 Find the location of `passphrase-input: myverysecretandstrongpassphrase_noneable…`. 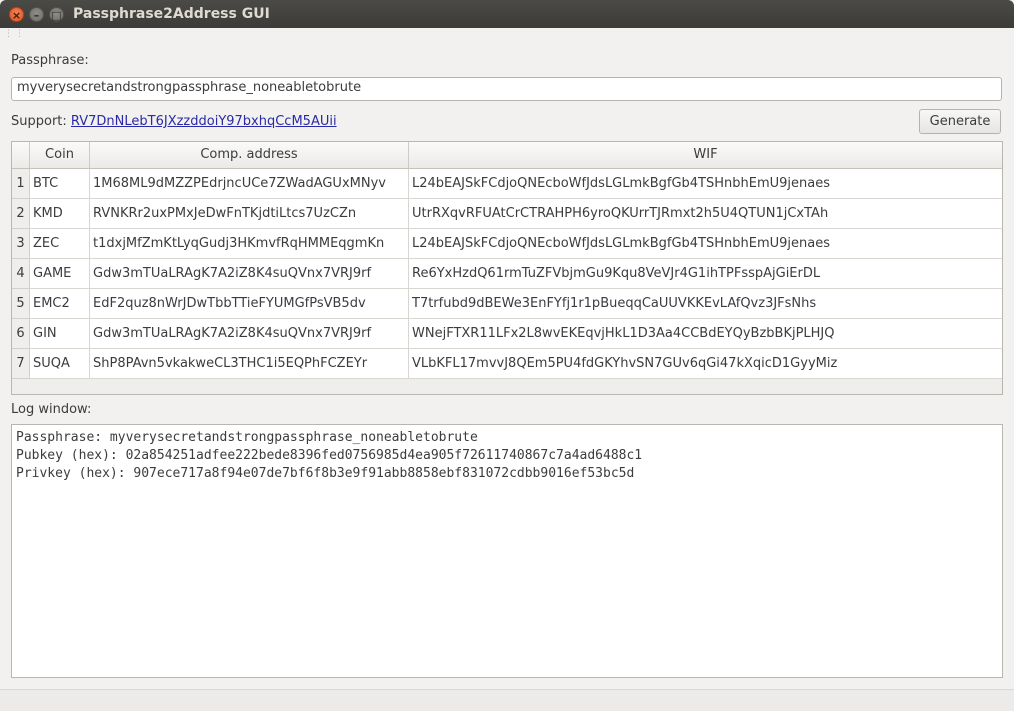

passphrase-input: myverysecretandstrongpassphrase_noneable… is located at coordinates (506, 89).